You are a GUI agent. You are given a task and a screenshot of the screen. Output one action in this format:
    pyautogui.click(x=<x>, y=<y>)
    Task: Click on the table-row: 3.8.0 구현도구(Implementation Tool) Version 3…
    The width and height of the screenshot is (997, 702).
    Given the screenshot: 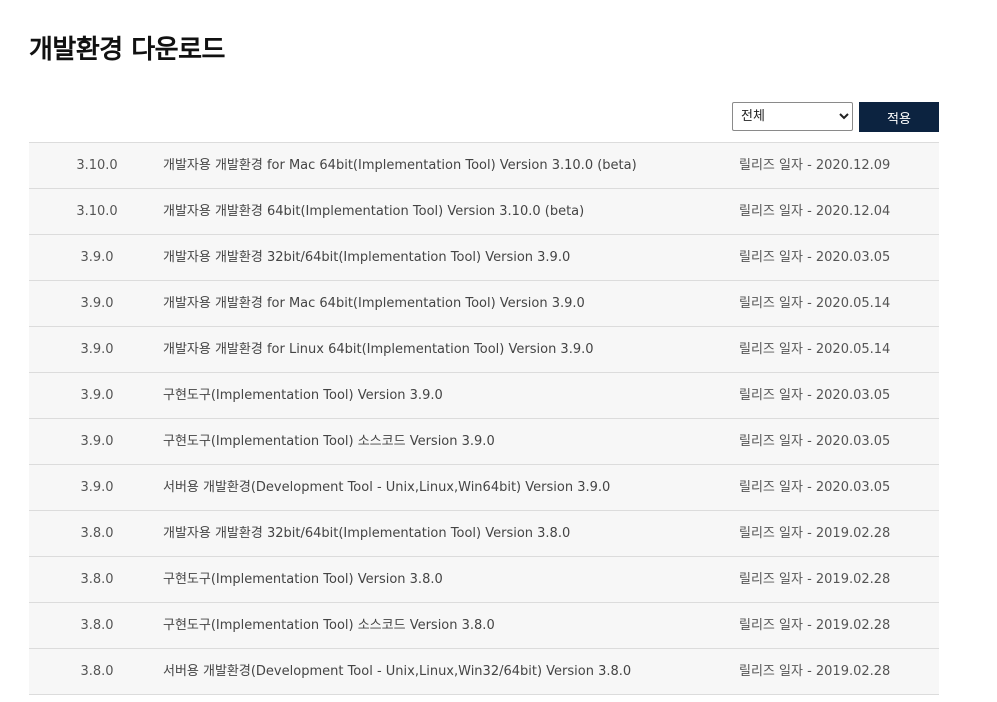 What is the action you would take?
    pyautogui.click(x=484, y=580)
    